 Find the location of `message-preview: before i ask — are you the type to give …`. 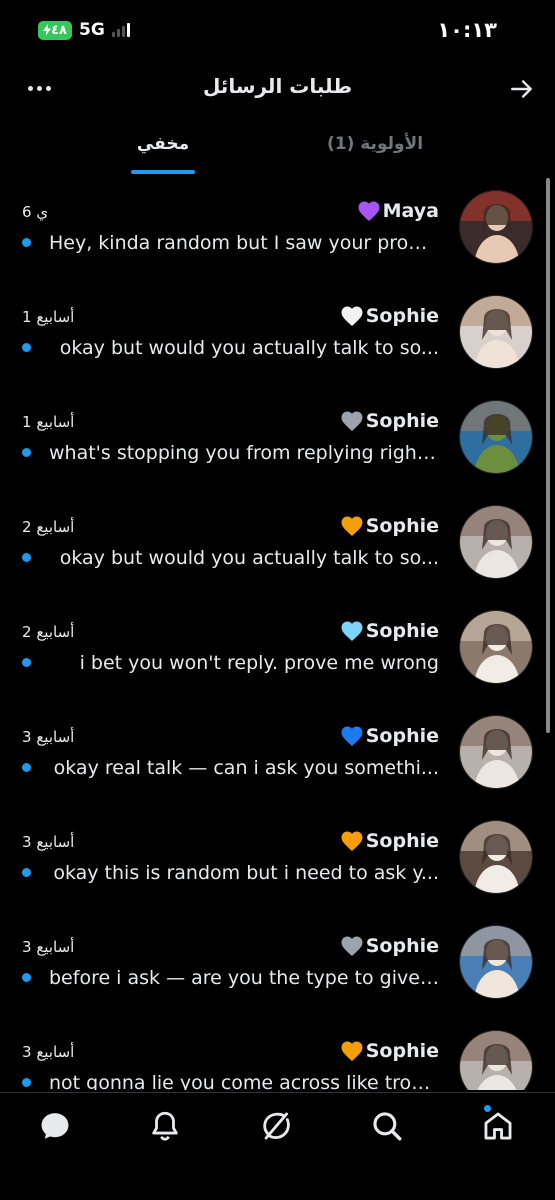

message-preview: before i ask — are you the type to give … is located at coordinates (244, 978).